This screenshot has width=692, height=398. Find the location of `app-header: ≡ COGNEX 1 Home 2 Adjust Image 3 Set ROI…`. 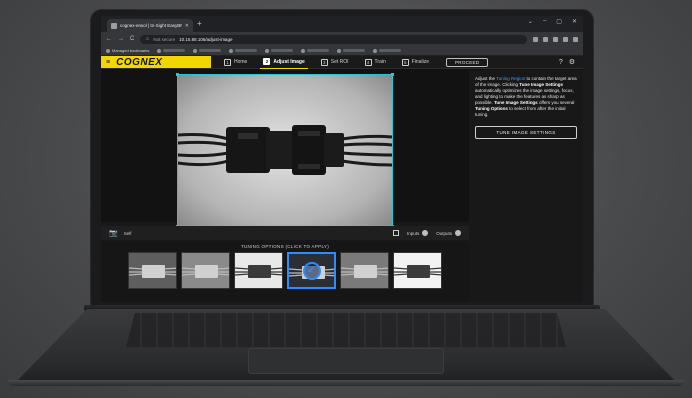

app-header: ≡ COGNEX 1 Home 2 Adjust Image 3 Set ROI… is located at coordinates (342, 62).